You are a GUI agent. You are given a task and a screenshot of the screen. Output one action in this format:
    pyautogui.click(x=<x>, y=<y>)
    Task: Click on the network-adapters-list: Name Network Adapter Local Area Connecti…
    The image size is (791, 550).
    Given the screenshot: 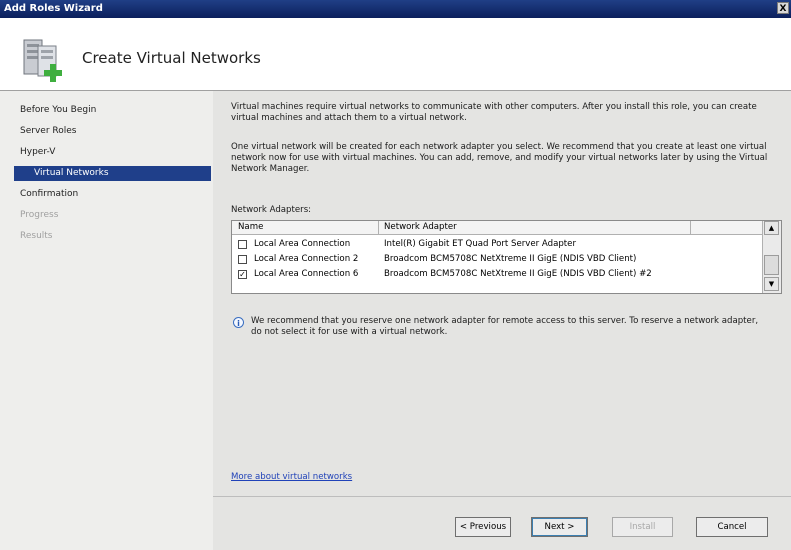 What is the action you would take?
    pyautogui.click(x=506, y=257)
    